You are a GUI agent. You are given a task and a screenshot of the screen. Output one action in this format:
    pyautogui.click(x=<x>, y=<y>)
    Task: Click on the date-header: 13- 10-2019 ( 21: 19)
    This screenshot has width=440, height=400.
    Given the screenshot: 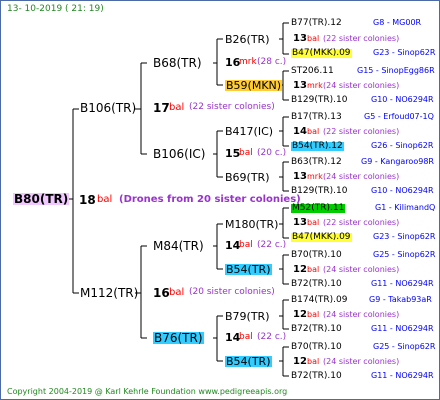 What is the action you would take?
    pyautogui.click(x=55, y=9)
    